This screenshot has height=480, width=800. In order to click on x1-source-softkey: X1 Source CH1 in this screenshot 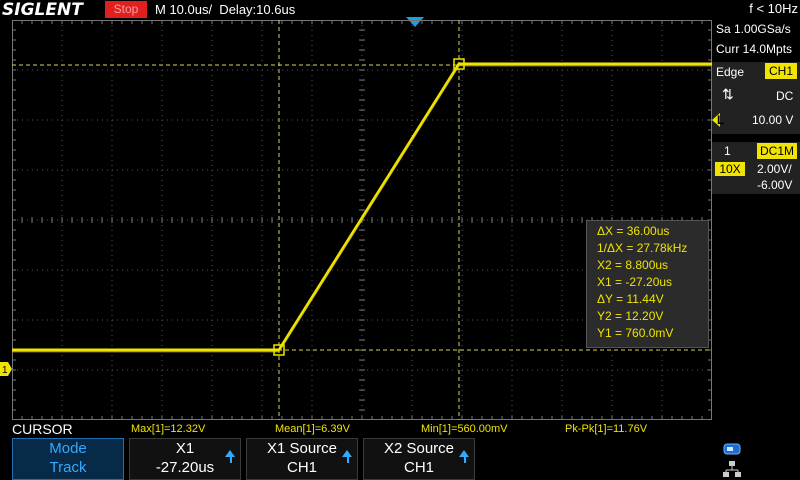, I will do `click(302, 459)`.